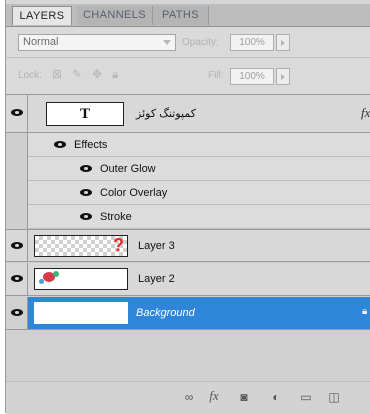  I want to click on lock-transparent-icon: ⊠, so click(57, 74).